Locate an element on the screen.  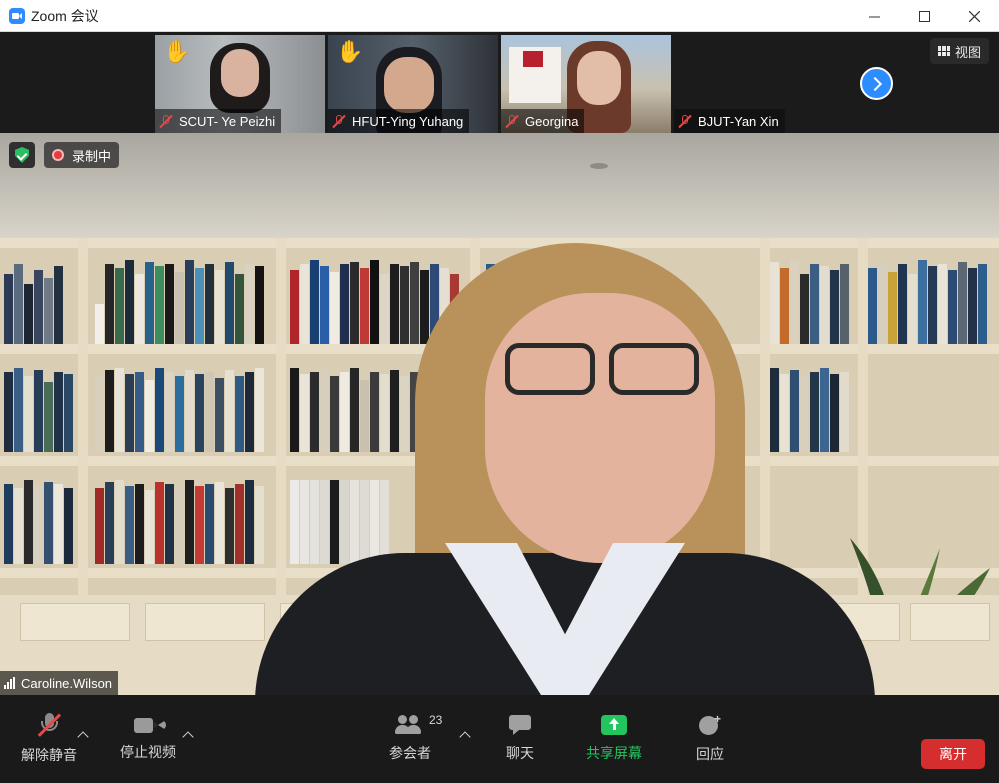
window-title: Zoom 会议 is located at coordinates (65, 15).